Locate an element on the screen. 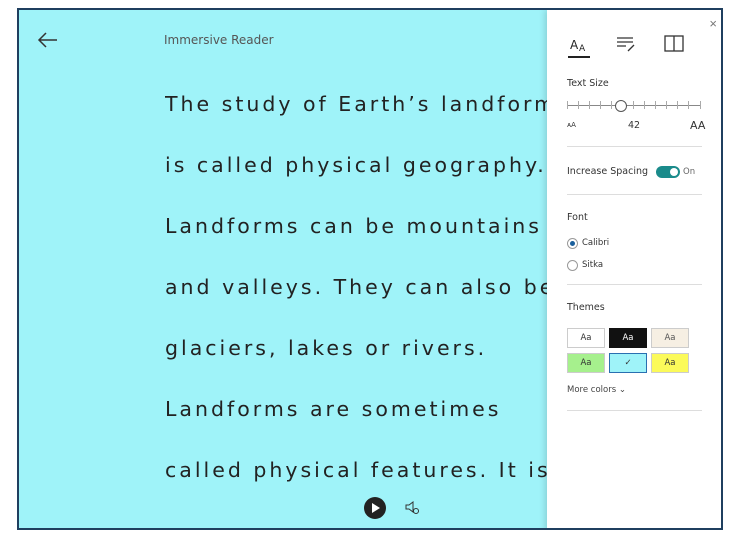 Image resolution: width=737 pixels, height=533 pixels. reading-line: Landforms can be mountains is located at coordinates (353, 226).